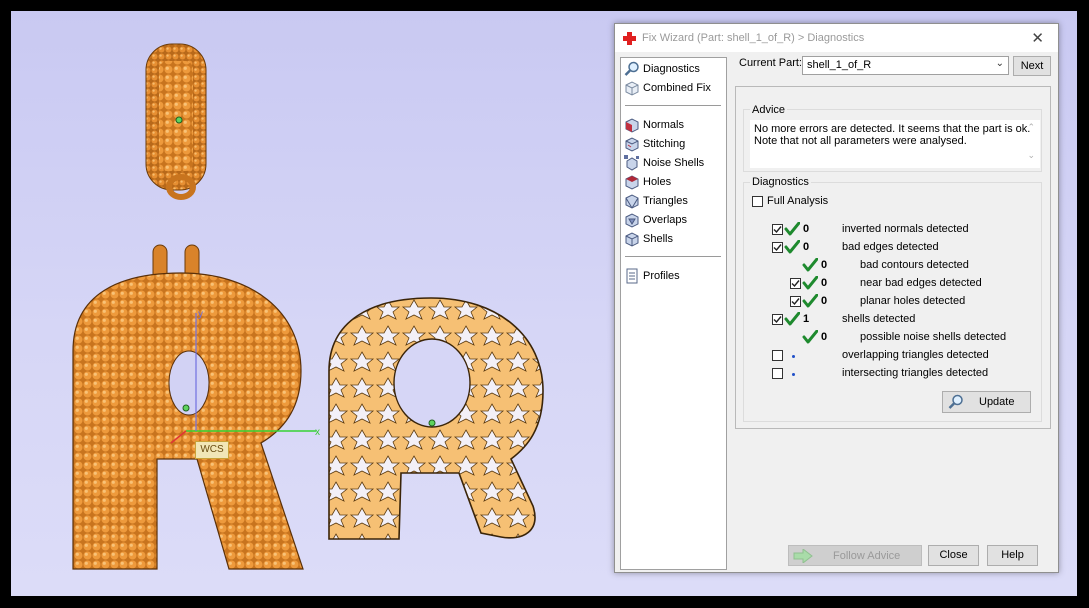  I want to click on nav-item-combined-fix: Combined Fix, so click(667, 87).